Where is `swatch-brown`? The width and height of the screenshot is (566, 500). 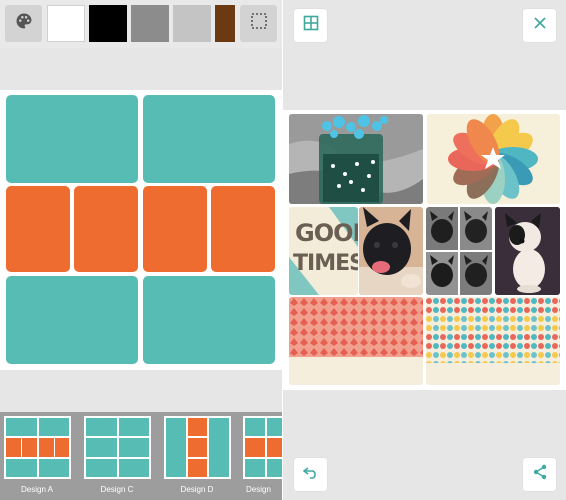 swatch-brown is located at coordinates (225, 23).